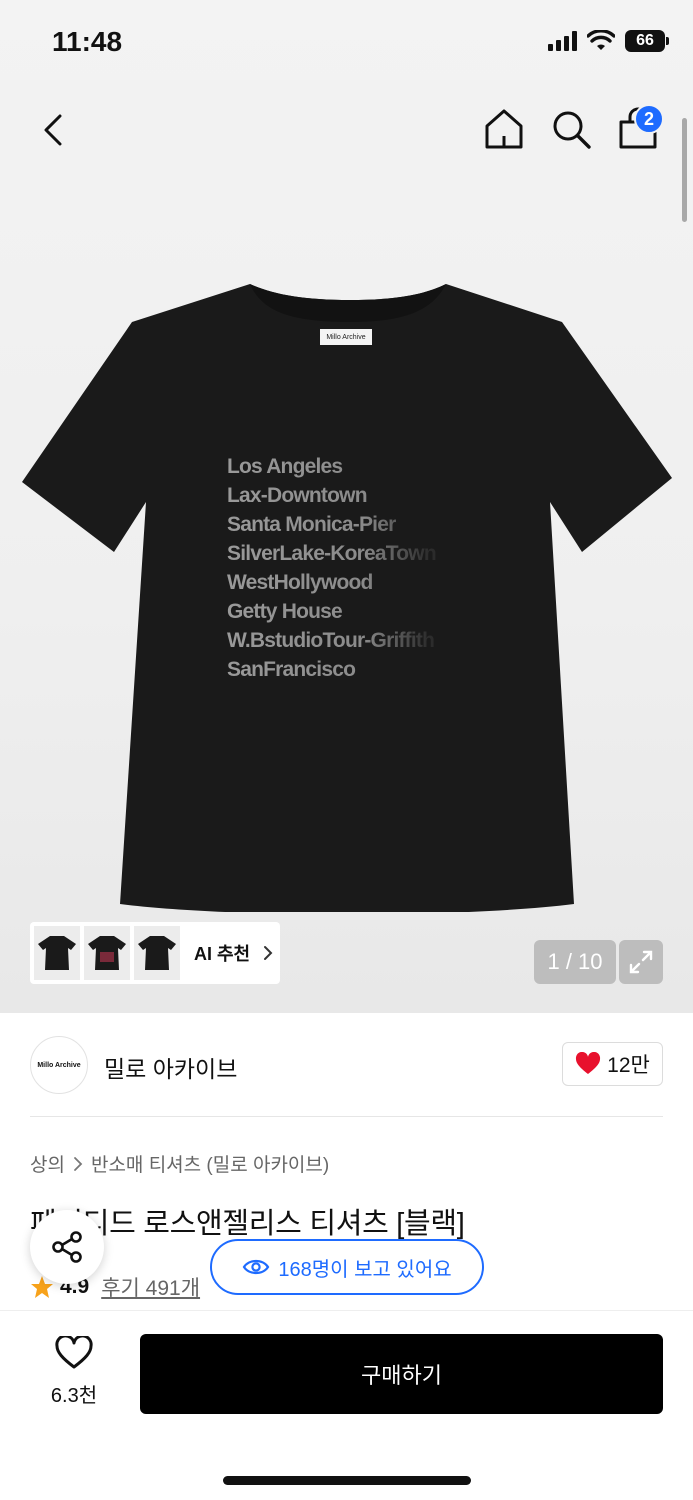 This screenshot has width=693, height=1500. I want to click on print-line: SanFrancisco, so click(352, 669).